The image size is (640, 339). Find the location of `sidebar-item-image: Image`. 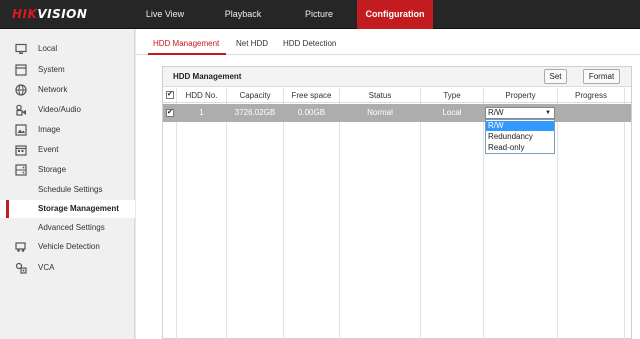

sidebar-item-image: Image is located at coordinates (67, 130).